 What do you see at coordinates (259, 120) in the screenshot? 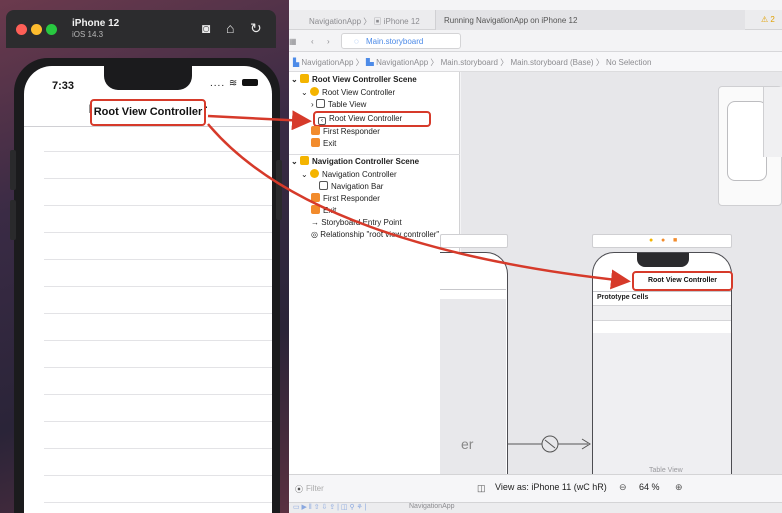
I see `arrow-to-outline` at bounding box center [259, 120].